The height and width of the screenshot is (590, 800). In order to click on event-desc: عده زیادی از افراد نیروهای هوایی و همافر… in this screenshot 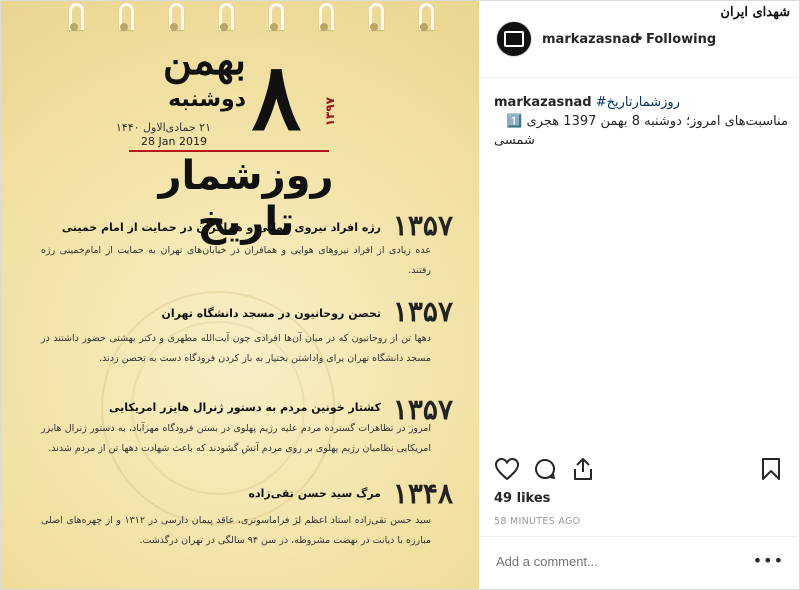, I will do `click(236, 260)`.